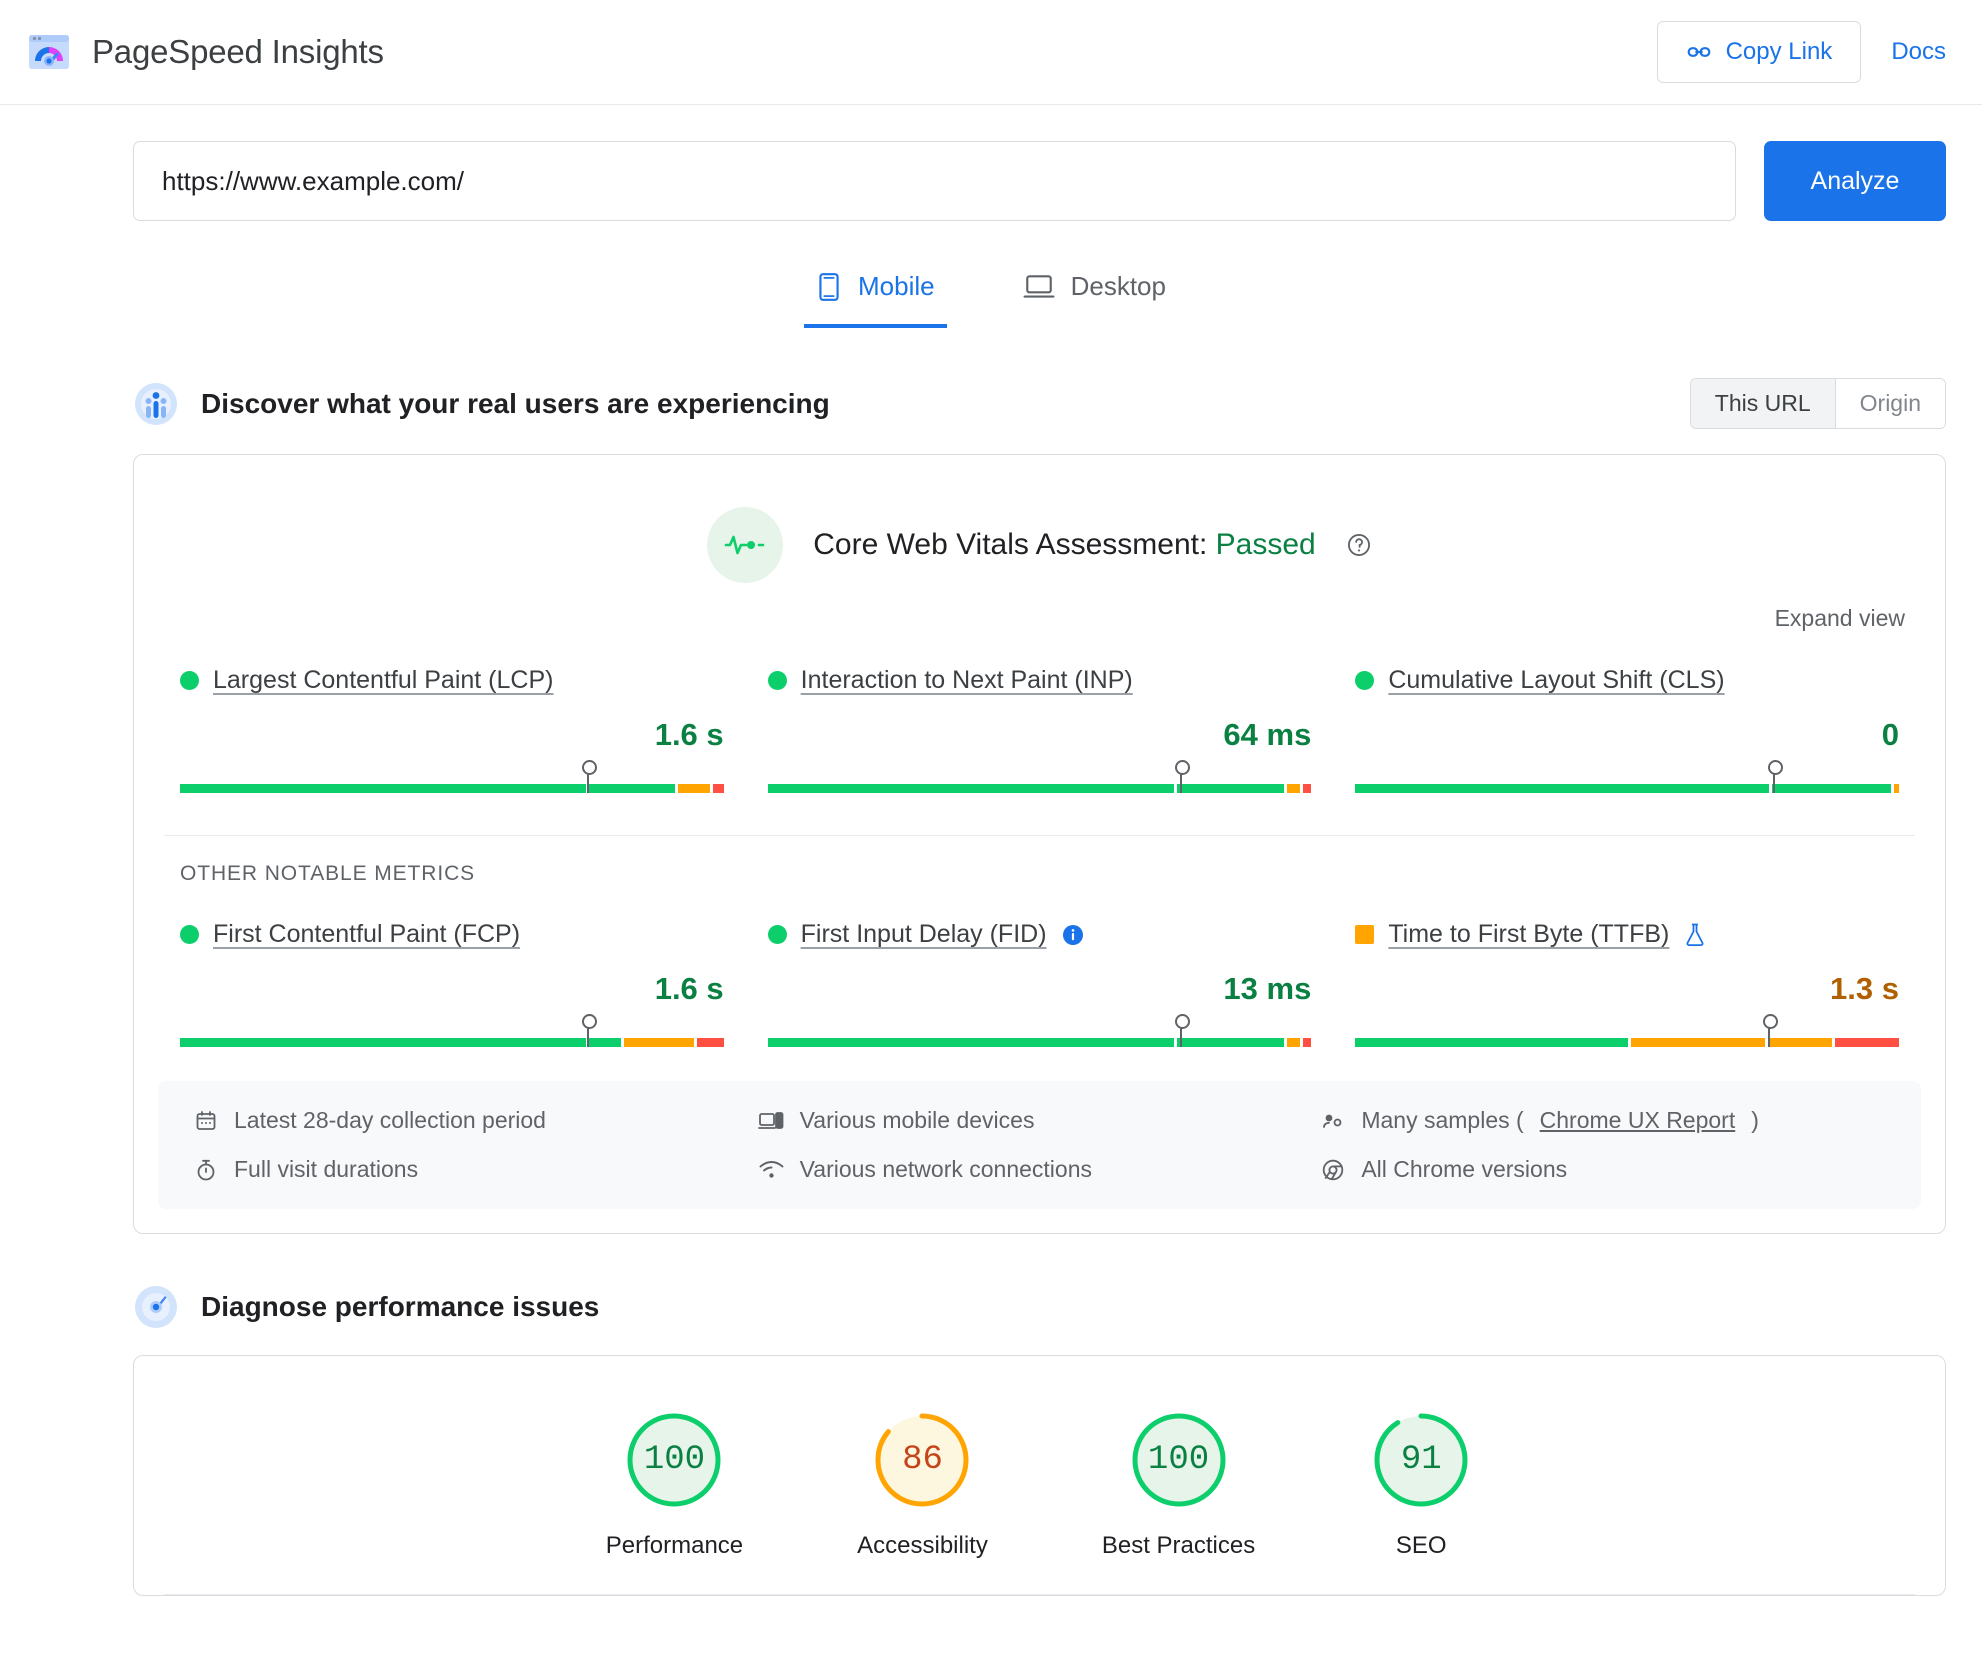 This screenshot has width=1982, height=1658. What do you see at coordinates (770, 1121) in the screenshot?
I see `devices-icon` at bounding box center [770, 1121].